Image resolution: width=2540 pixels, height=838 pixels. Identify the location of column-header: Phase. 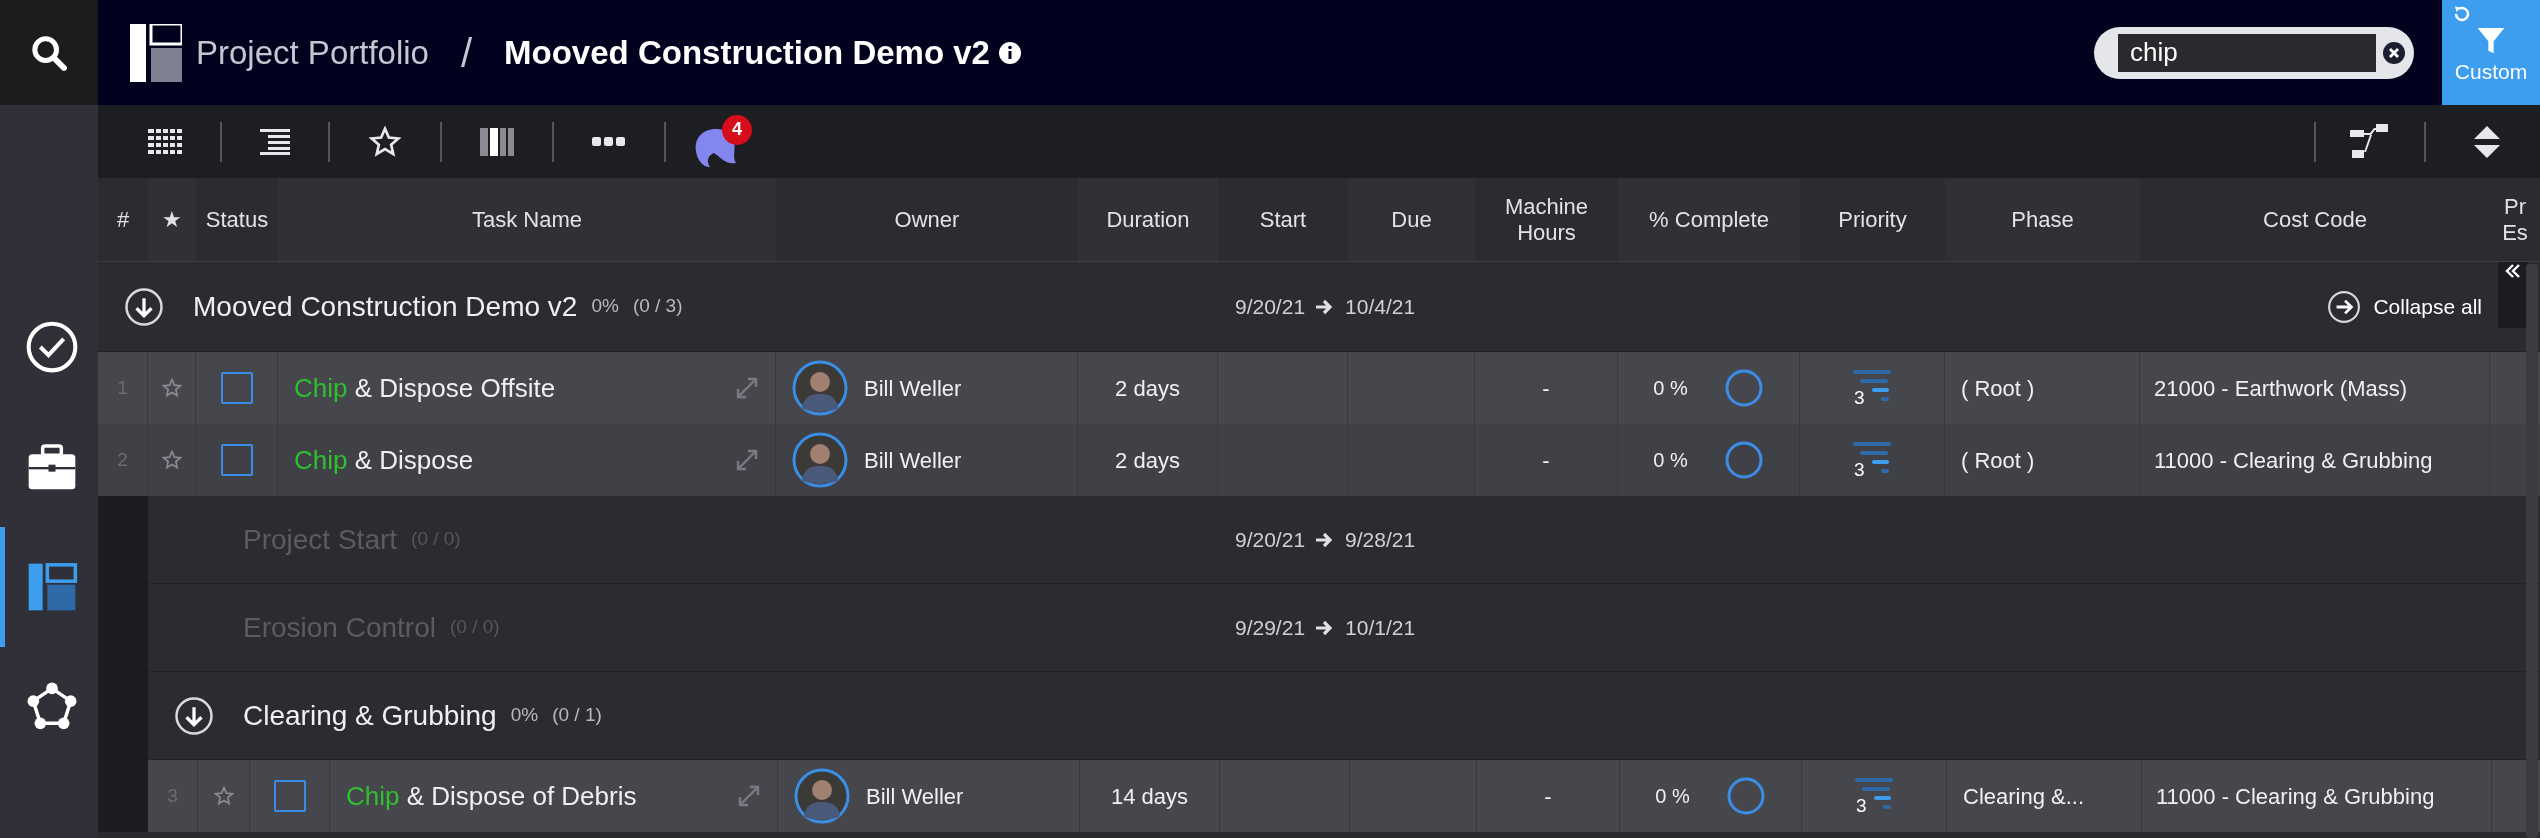
(2042, 219).